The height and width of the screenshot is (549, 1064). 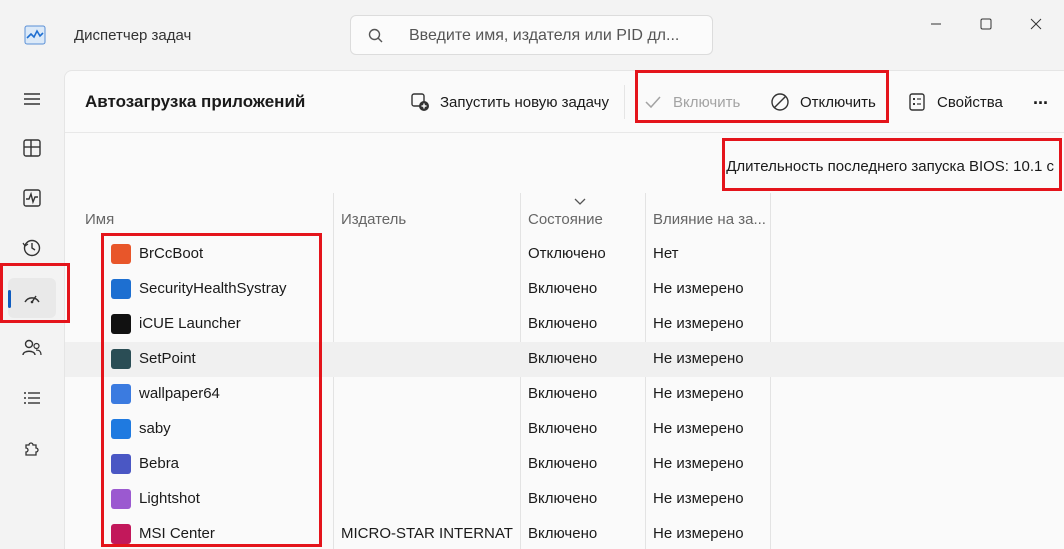 I want to click on hamburger-icon, so click(x=32, y=99).